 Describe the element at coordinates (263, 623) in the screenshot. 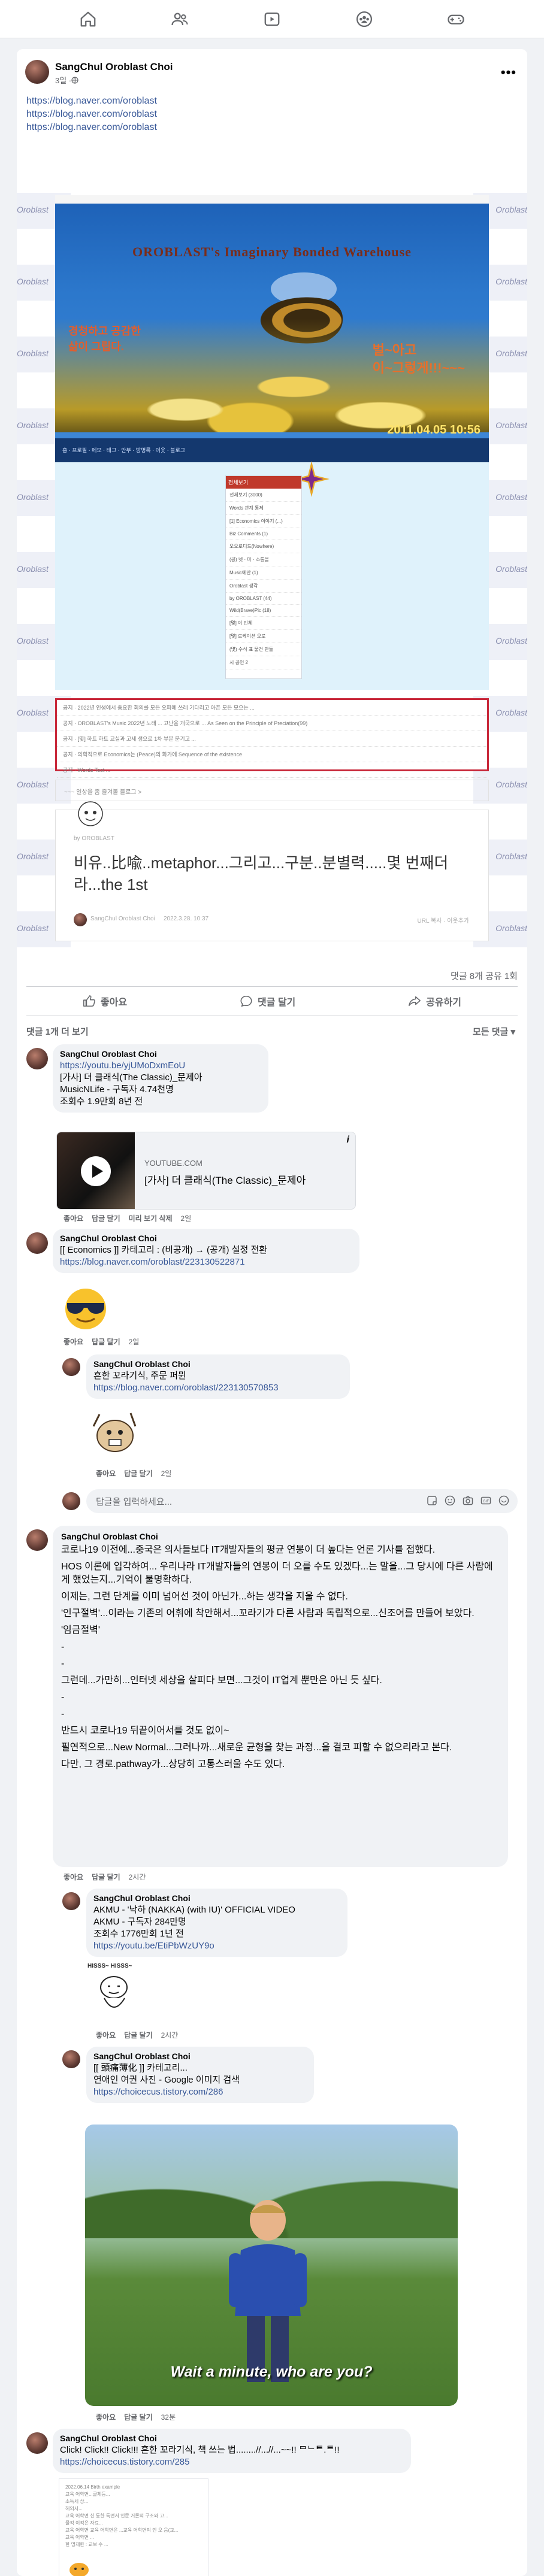

I see `category-item: [몇] 이 인체` at that location.